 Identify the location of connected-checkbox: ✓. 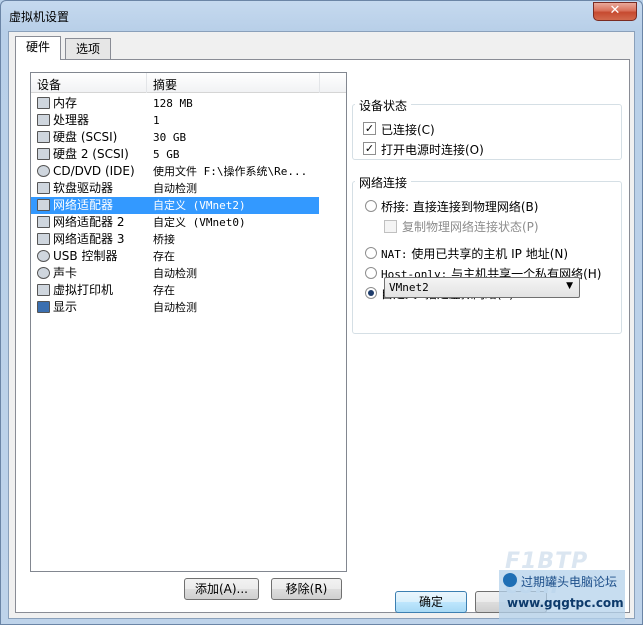
(369, 128).